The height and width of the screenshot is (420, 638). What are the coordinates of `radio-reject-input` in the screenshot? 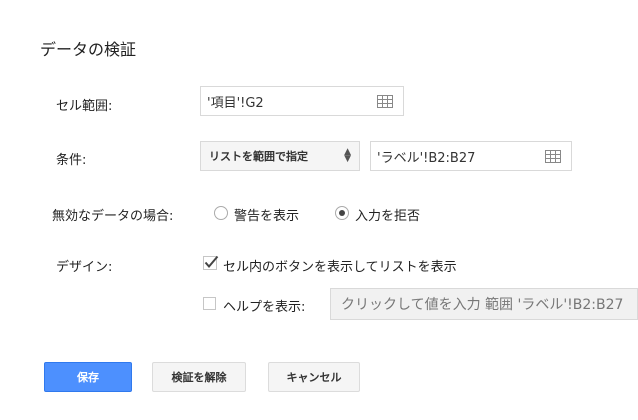 It's located at (342, 213).